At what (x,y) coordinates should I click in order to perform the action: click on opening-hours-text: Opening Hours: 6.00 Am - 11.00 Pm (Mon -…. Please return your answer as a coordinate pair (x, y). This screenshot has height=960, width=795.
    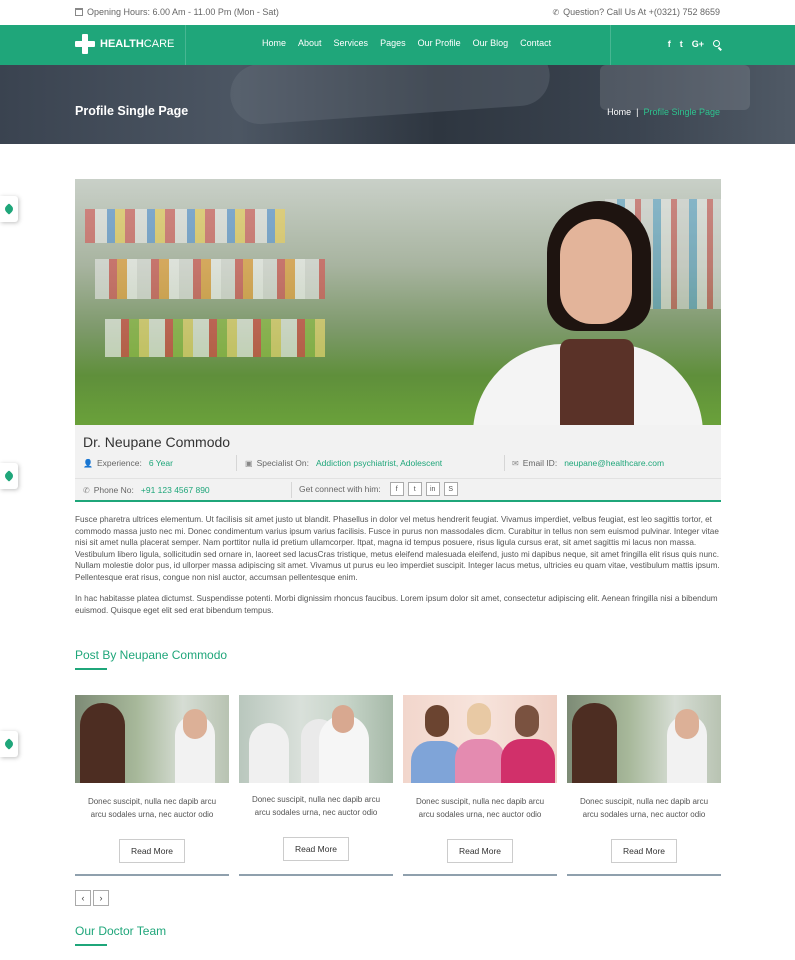
    Looking at the image, I should click on (183, 12).